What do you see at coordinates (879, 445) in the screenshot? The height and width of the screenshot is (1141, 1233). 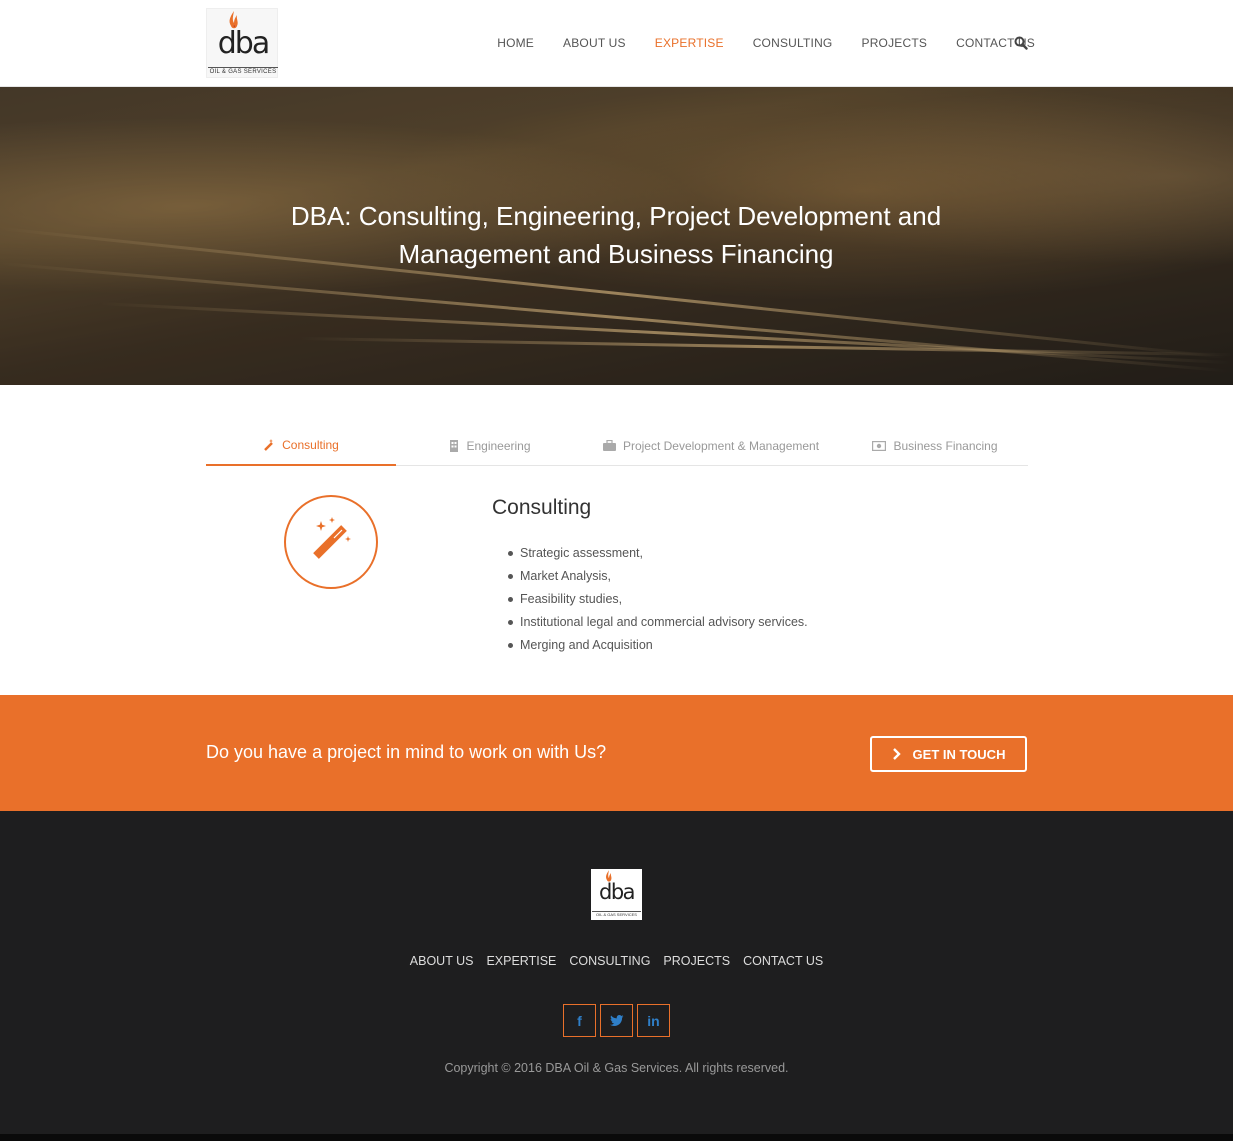 I see `money-icon` at bounding box center [879, 445].